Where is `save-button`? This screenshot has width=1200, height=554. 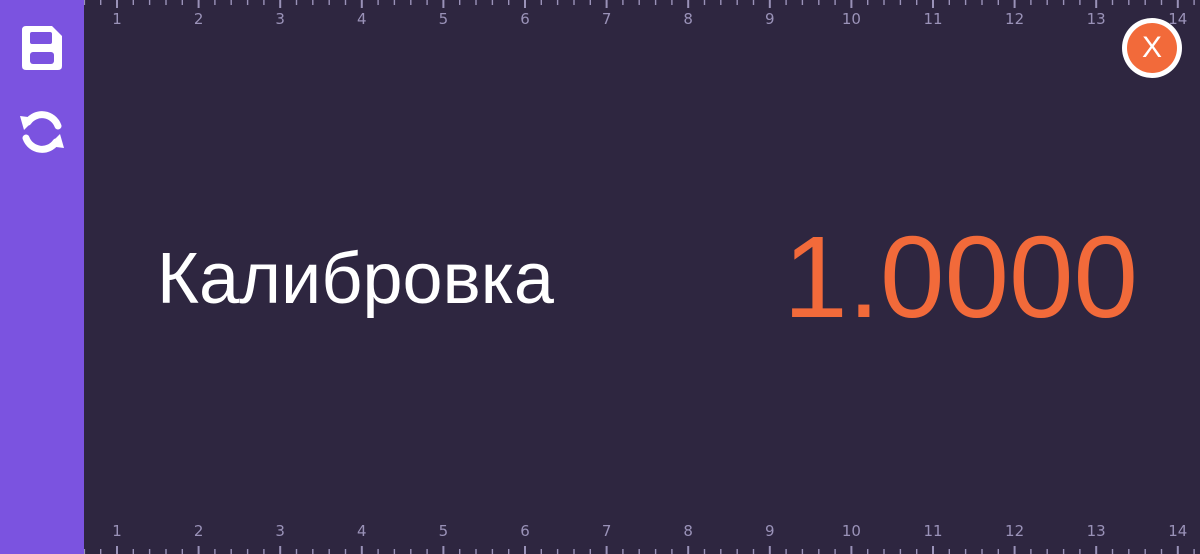 save-button is located at coordinates (42, 48).